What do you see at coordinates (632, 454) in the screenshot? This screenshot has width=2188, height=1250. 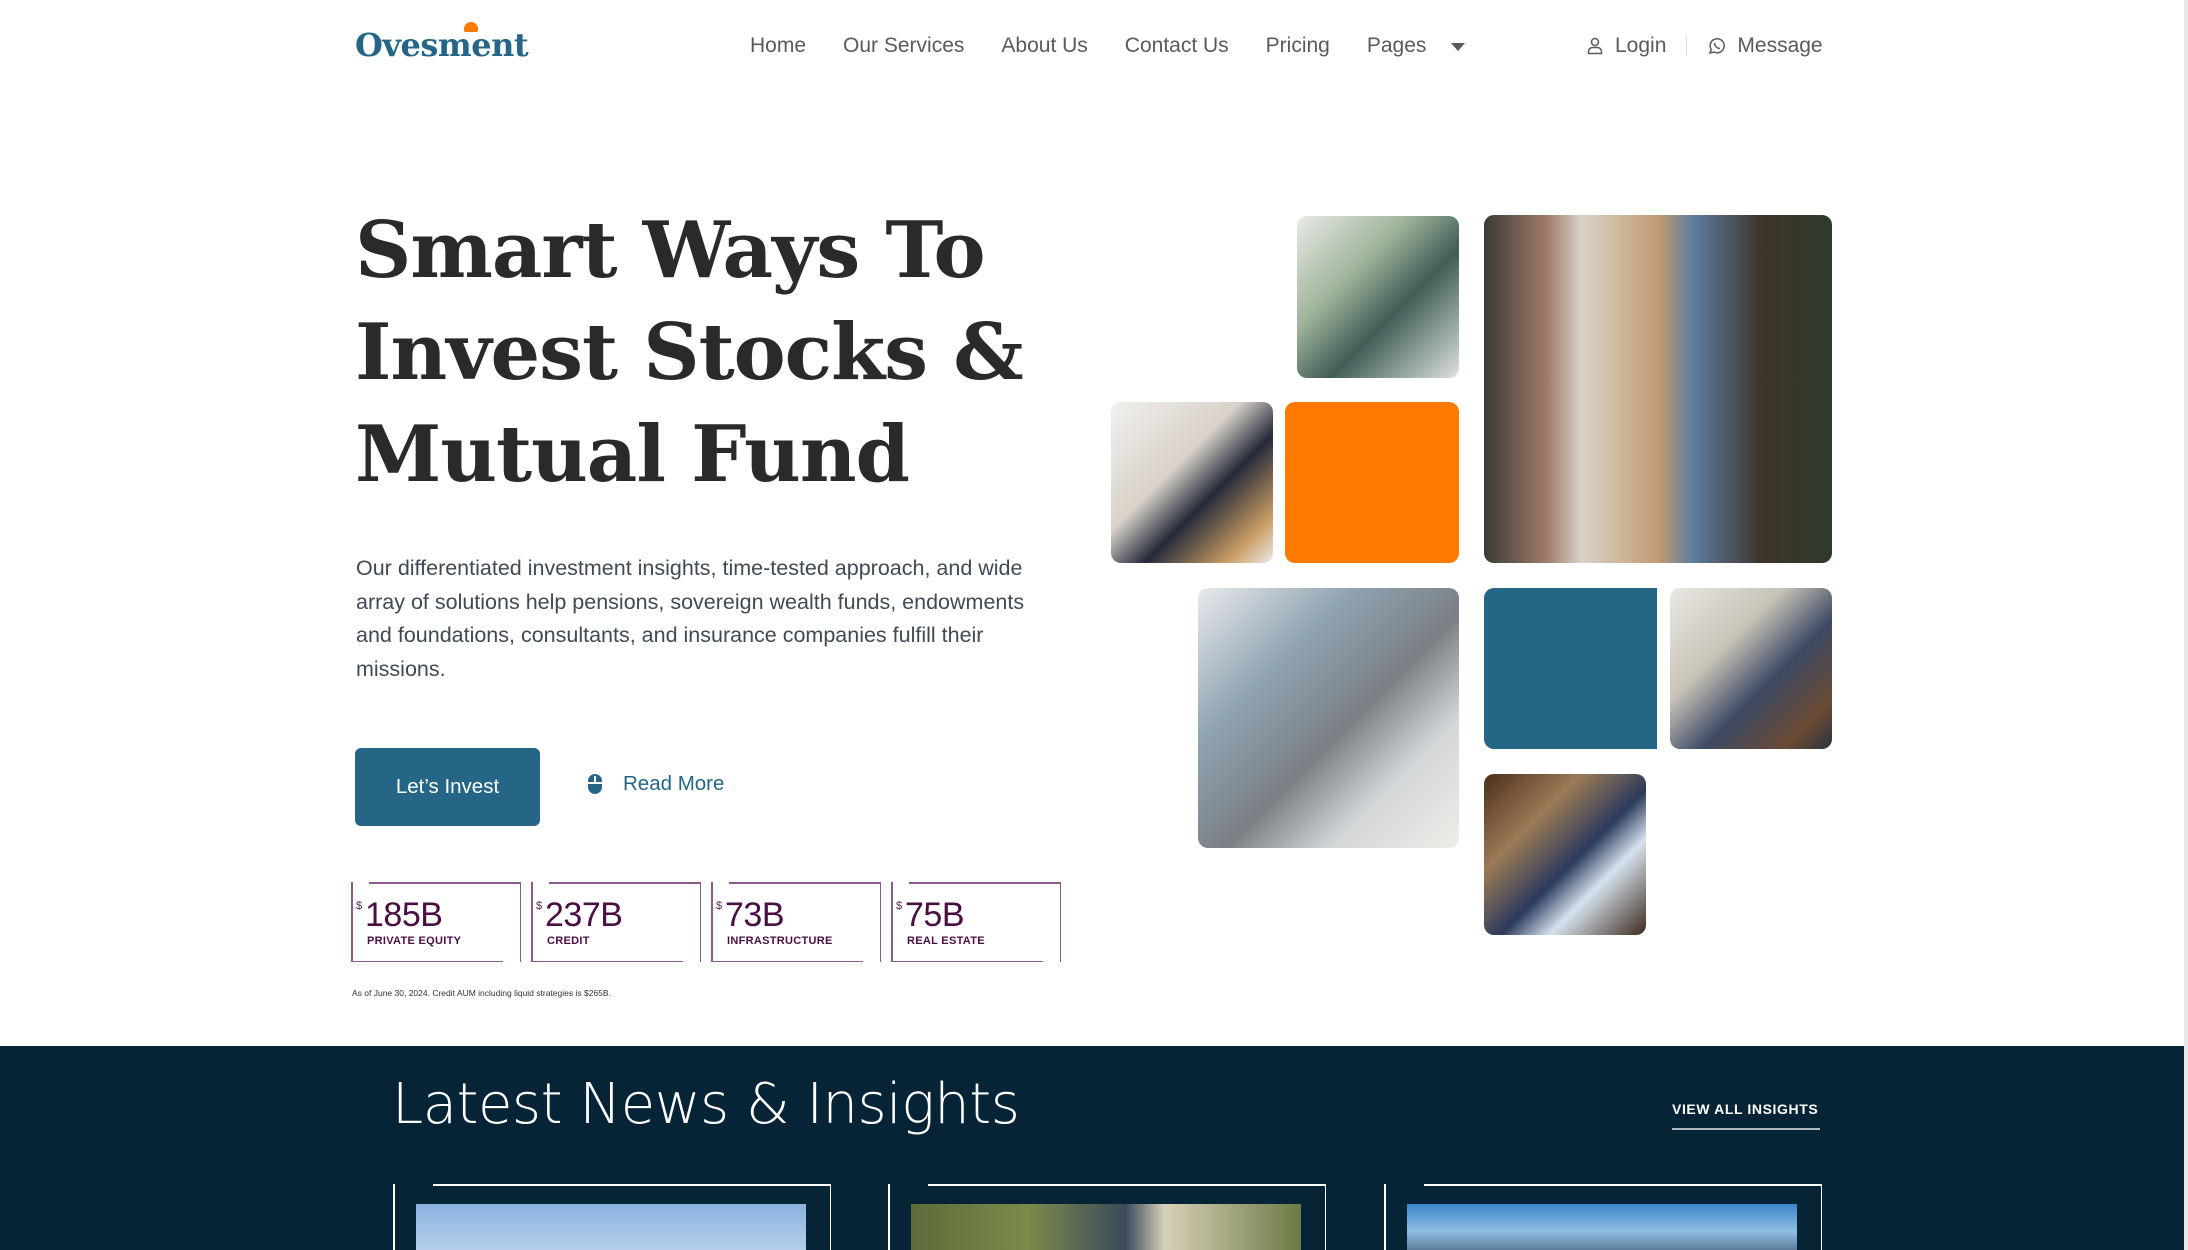 I see `hero-title-line: Mutual Fund` at bounding box center [632, 454].